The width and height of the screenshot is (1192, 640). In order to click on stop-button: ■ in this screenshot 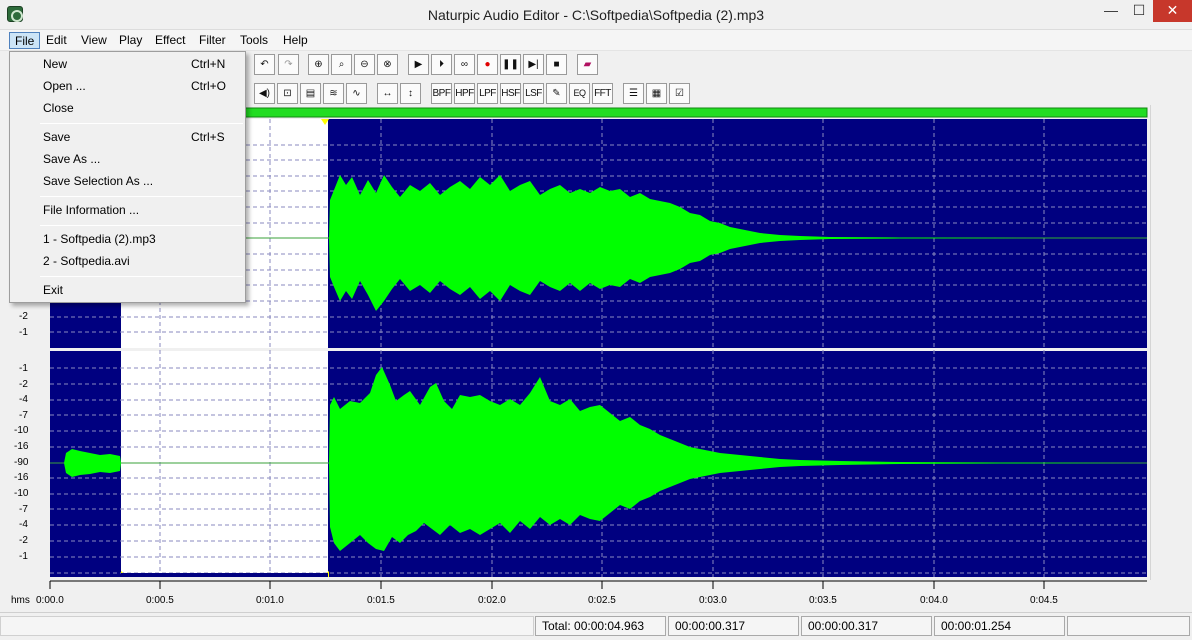, I will do `click(556, 64)`.